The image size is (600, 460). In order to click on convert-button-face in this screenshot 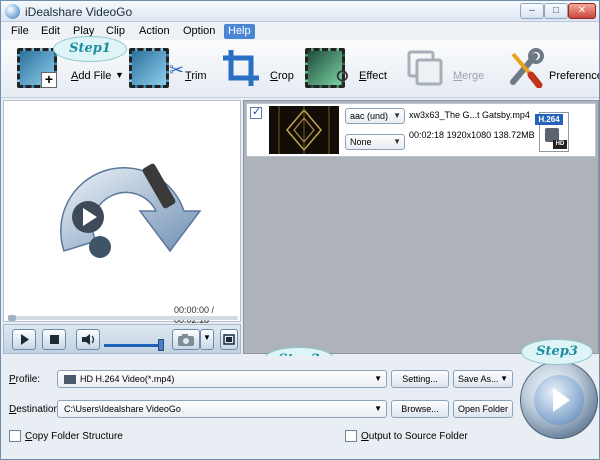, I will do `click(559, 400)`.